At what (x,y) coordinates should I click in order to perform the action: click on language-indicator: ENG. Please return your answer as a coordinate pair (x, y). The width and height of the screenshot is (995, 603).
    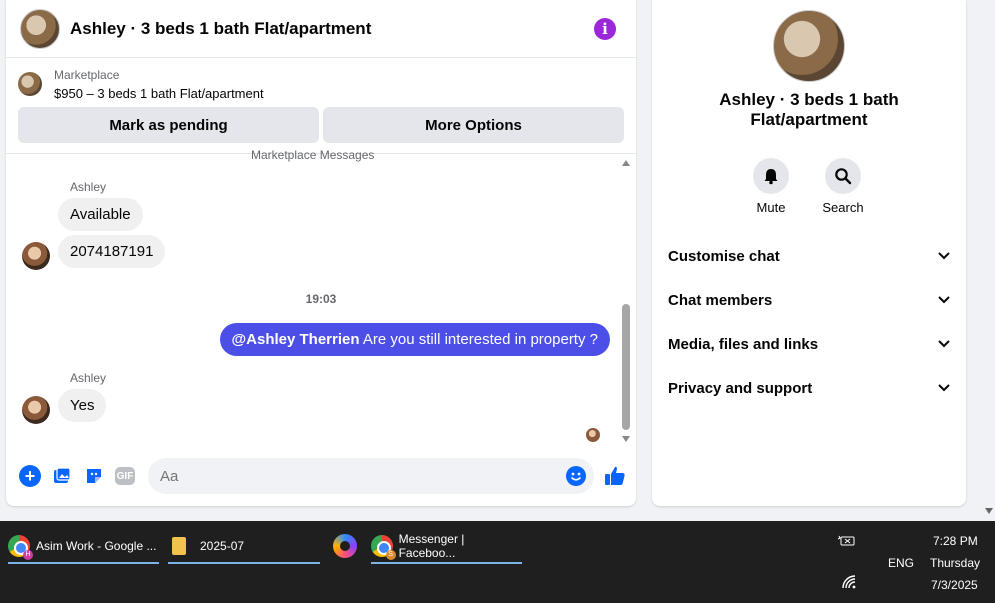
    Looking at the image, I should click on (901, 563).